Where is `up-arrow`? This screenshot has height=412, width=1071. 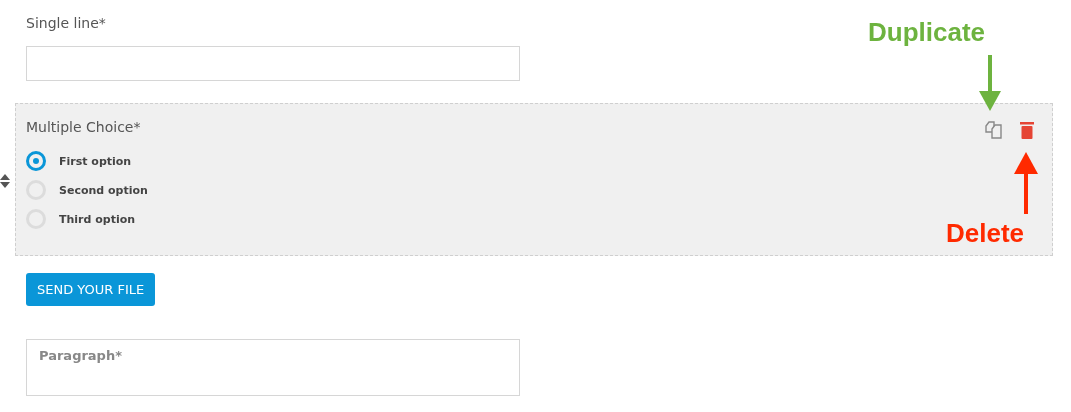 up-arrow is located at coordinates (1026, 183).